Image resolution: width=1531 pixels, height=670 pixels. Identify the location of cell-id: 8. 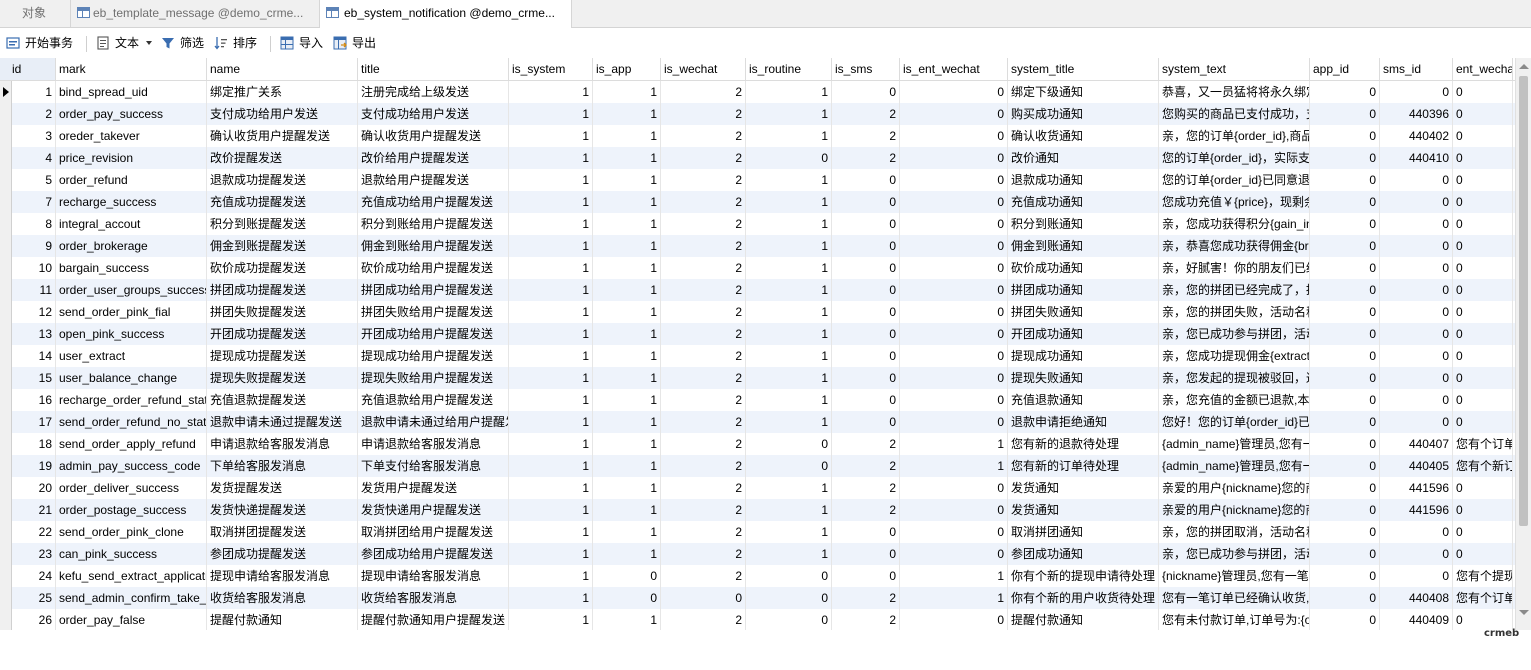
(34, 224).